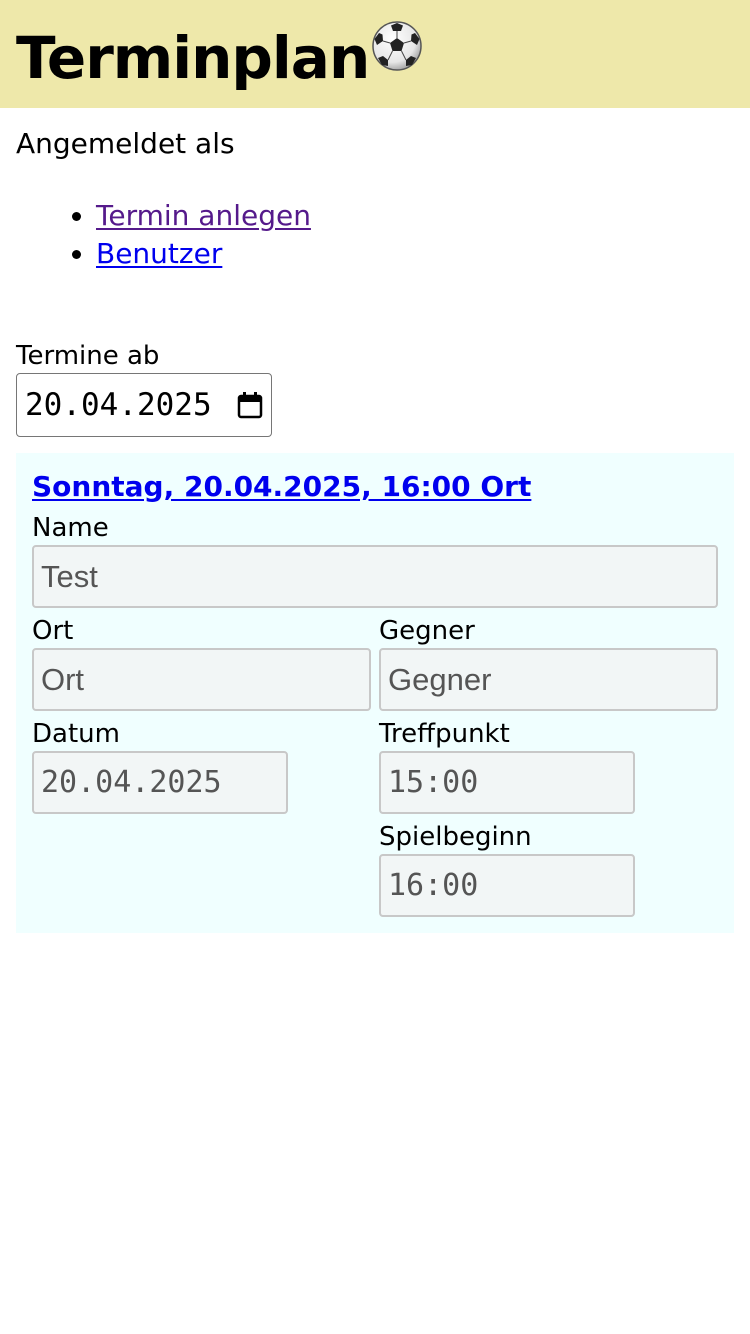  What do you see at coordinates (397, 45) in the screenshot?
I see `soccer-ball-icon` at bounding box center [397, 45].